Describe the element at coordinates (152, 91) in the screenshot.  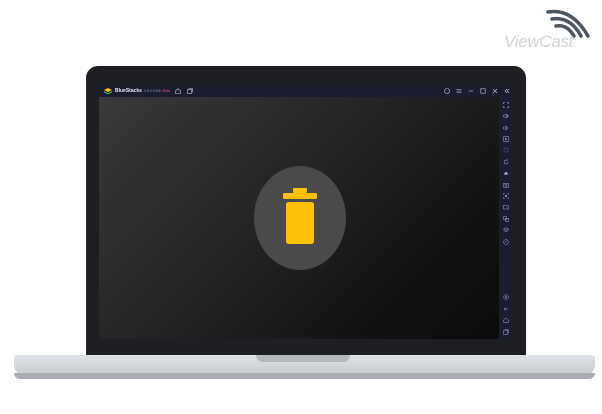
I see `app-version: 5.8.0.1008` at that location.